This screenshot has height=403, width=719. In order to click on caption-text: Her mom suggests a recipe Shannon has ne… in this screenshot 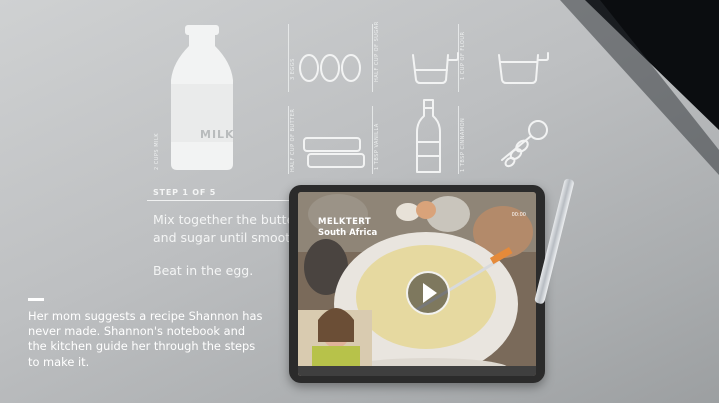, I will do `click(145, 339)`.